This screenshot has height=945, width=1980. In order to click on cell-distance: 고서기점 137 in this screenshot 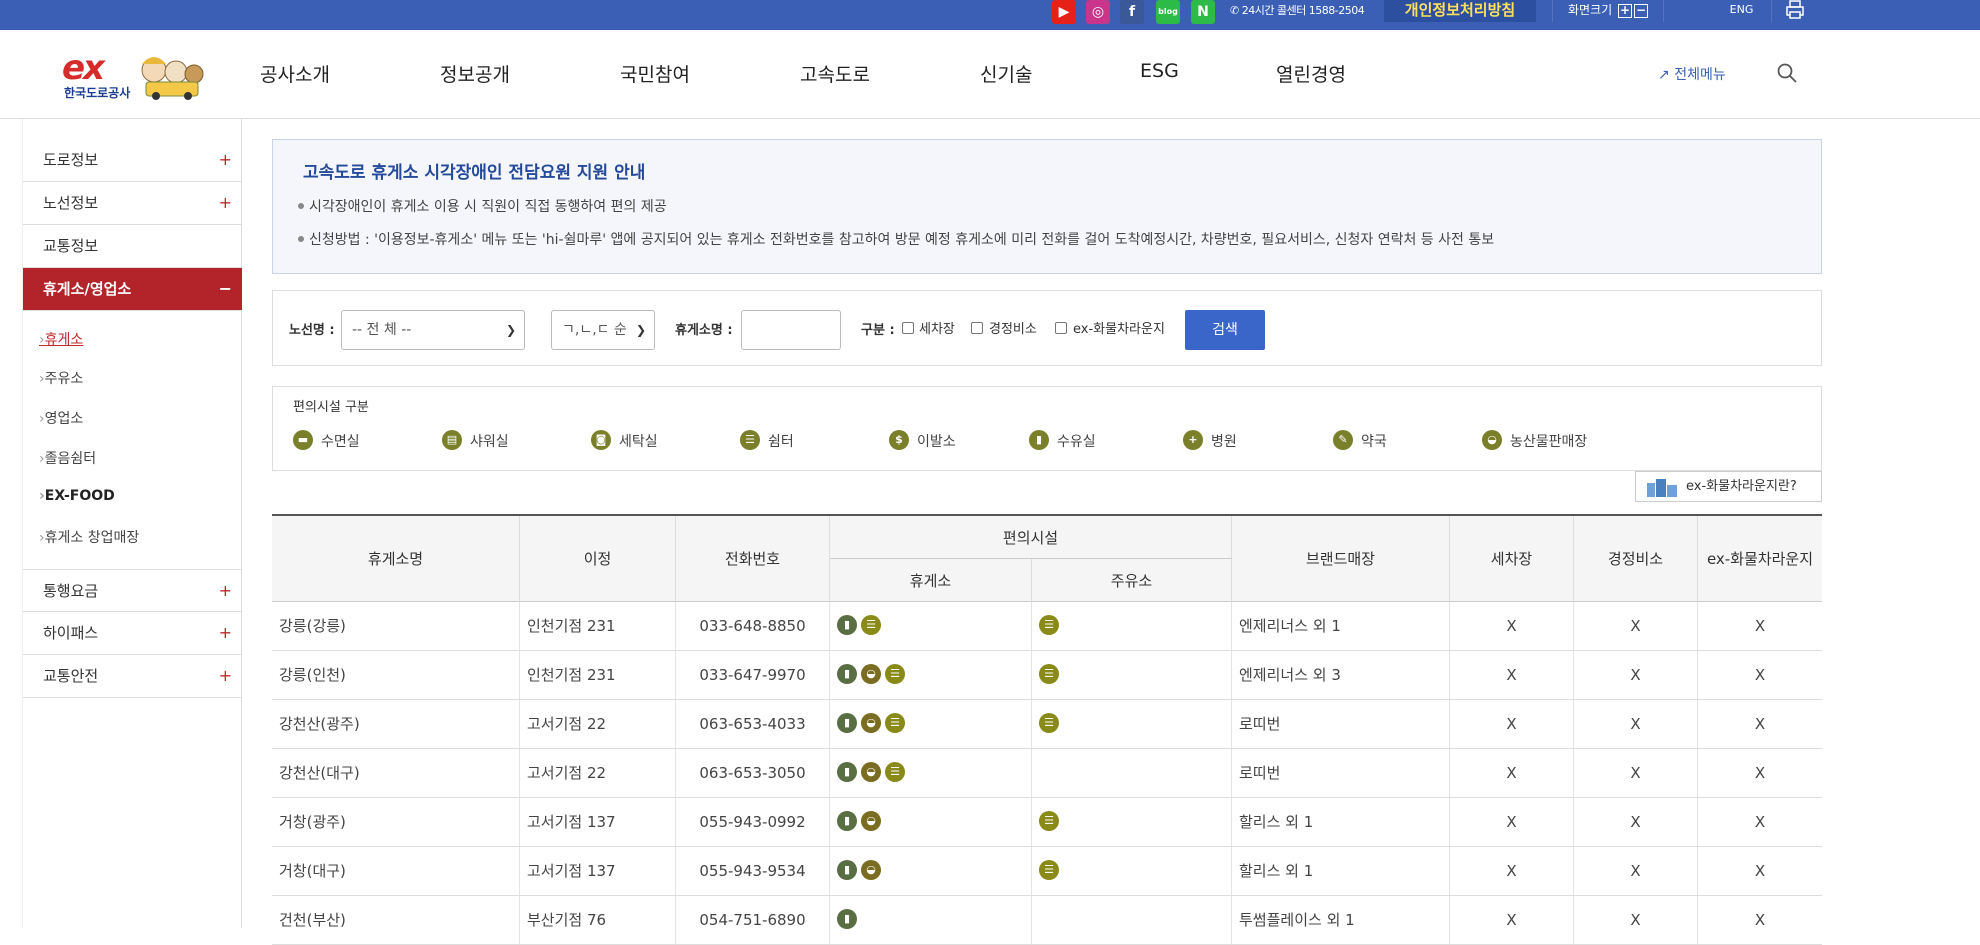, I will do `click(598, 822)`.